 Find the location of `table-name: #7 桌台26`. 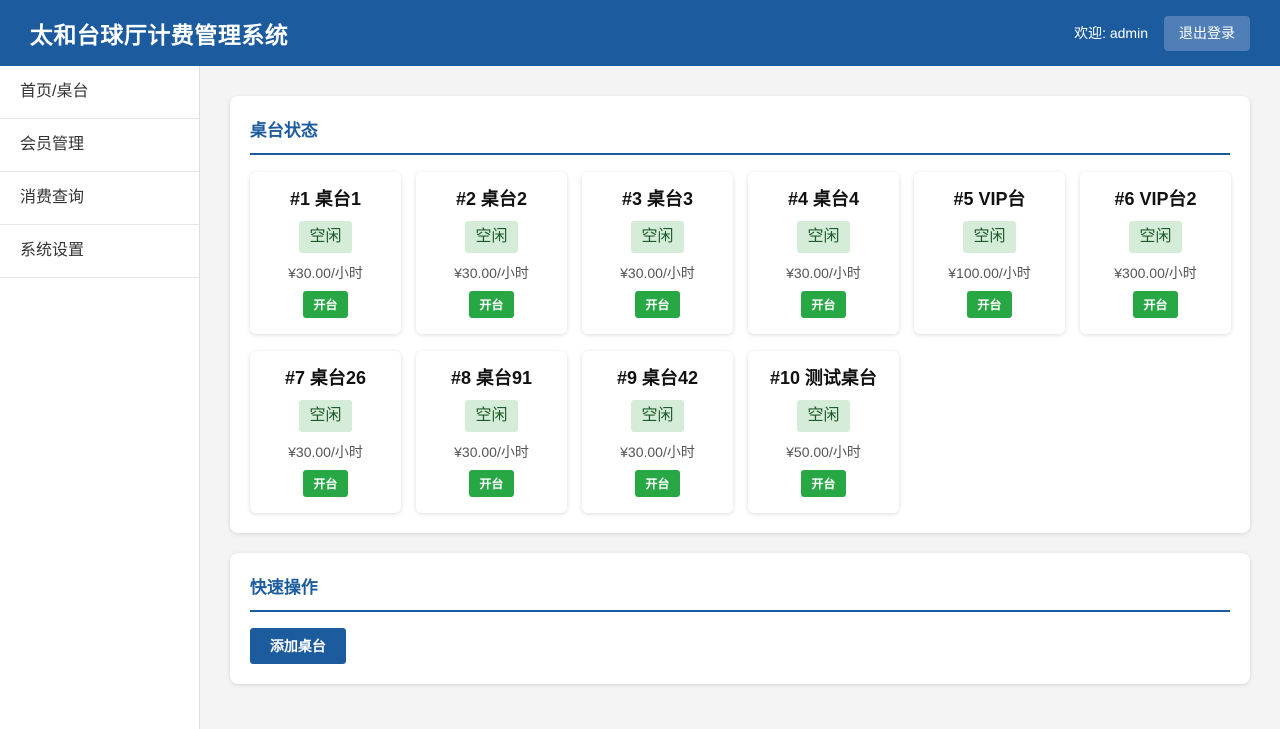

table-name: #7 桌台26 is located at coordinates (325, 378).